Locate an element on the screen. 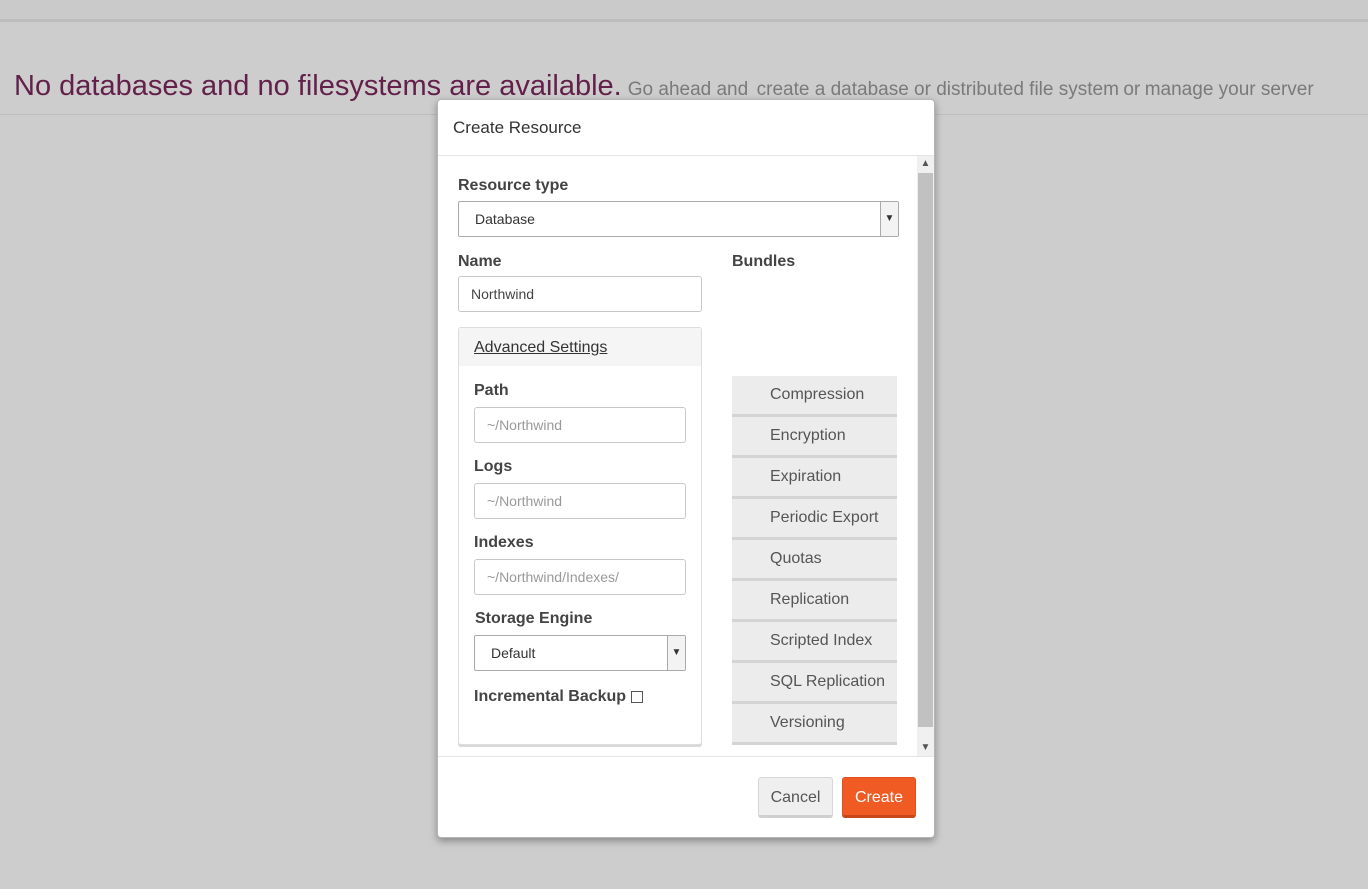 The width and height of the screenshot is (1368, 889). indexes-input: ~/Northwind/Indexes/ is located at coordinates (580, 577).